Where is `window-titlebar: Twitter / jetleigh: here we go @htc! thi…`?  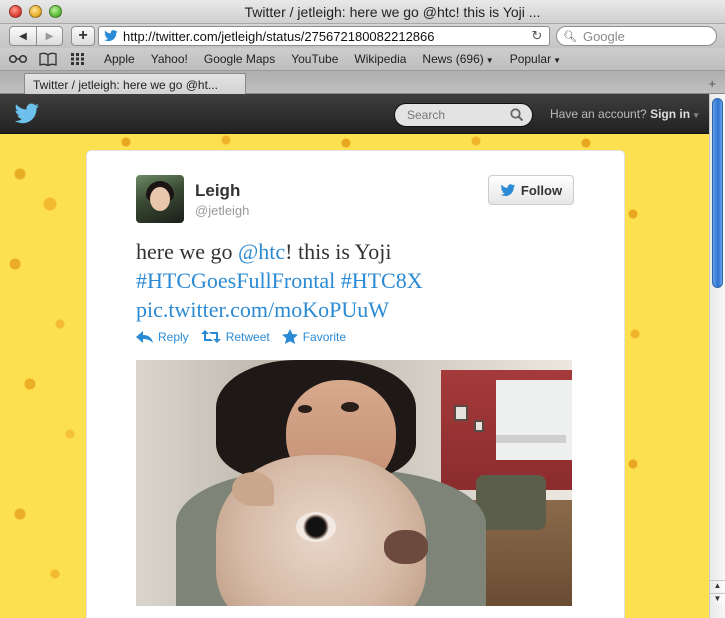
window-titlebar: Twitter / jetleigh: here we go @htc! thi… is located at coordinates (362, 12).